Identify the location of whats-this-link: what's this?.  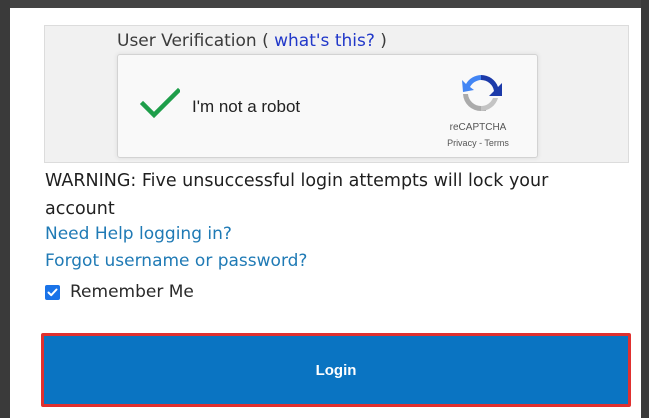
(324, 41).